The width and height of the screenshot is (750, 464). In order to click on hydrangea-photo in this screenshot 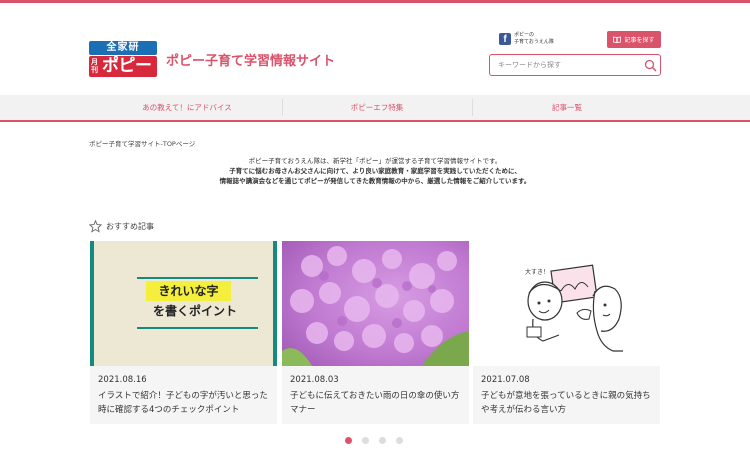, I will do `click(375, 303)`.